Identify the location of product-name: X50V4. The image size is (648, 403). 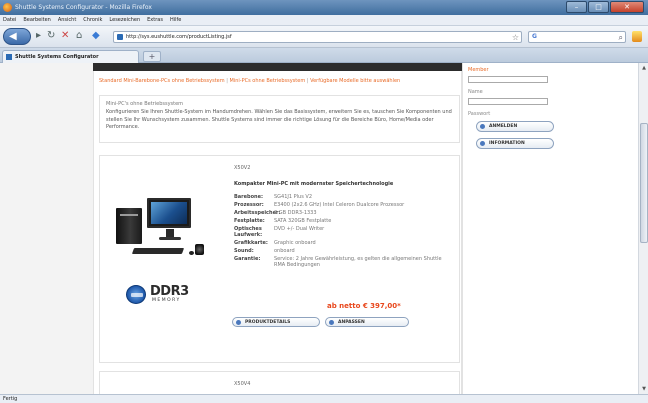
(242, 384).